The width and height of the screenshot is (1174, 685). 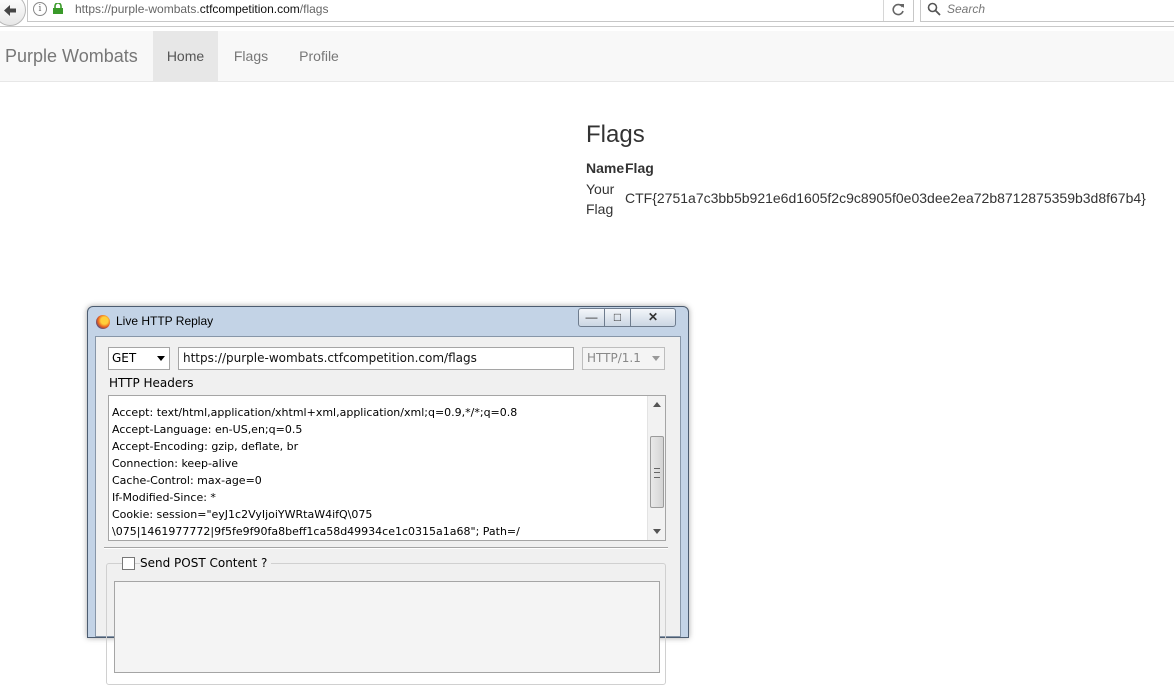 What do you see at coordinates (164, 497) in the screenshot?
I see `header-line: If-Modified-Since: *` at bounding box center [164, 497].